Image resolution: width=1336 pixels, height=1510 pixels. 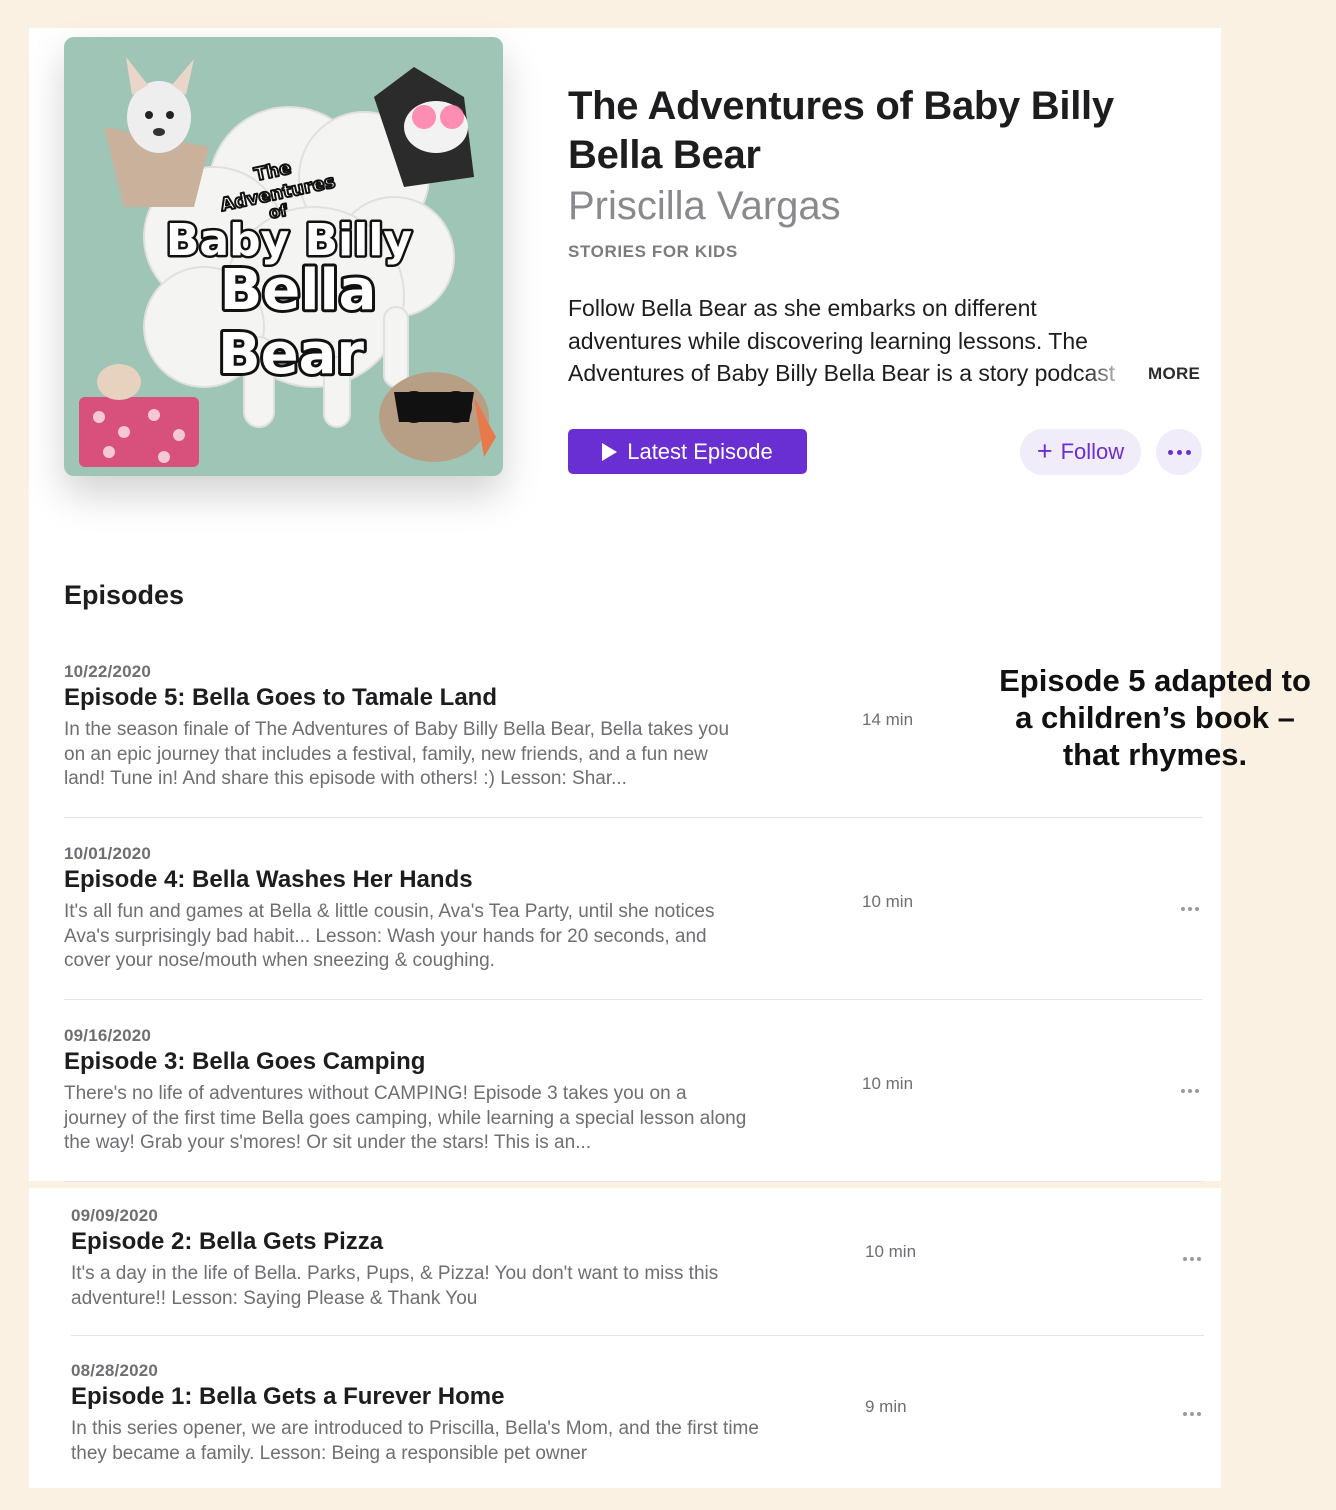 I want to click on follow-label: Follow, so click(x=1092, y=451).